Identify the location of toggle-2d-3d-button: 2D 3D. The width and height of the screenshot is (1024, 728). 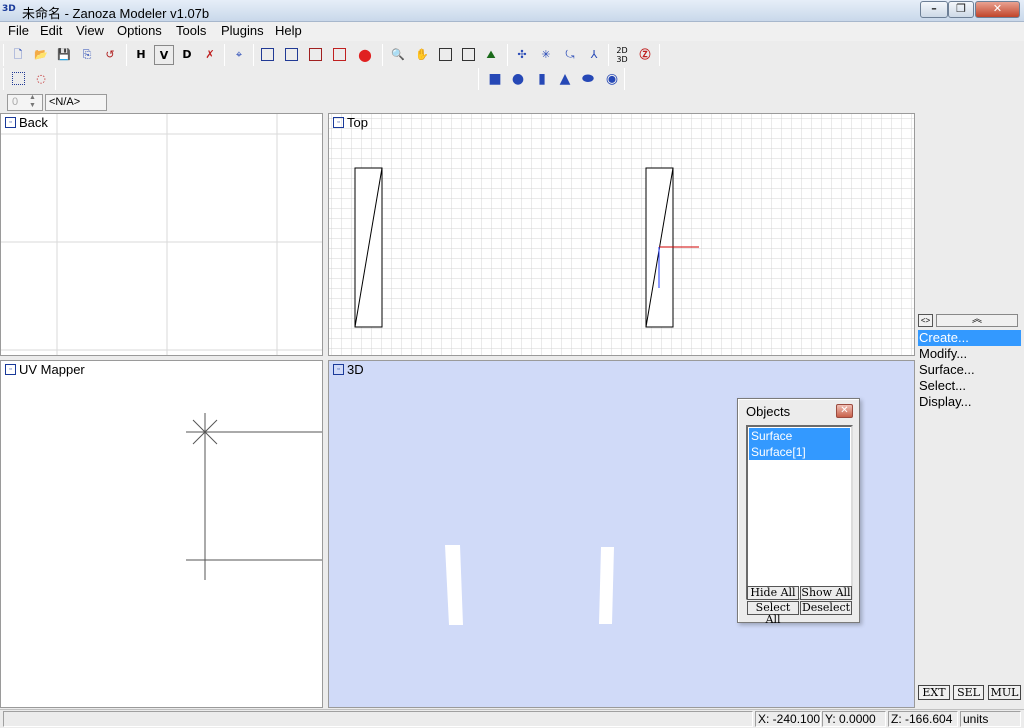
(622, 55).